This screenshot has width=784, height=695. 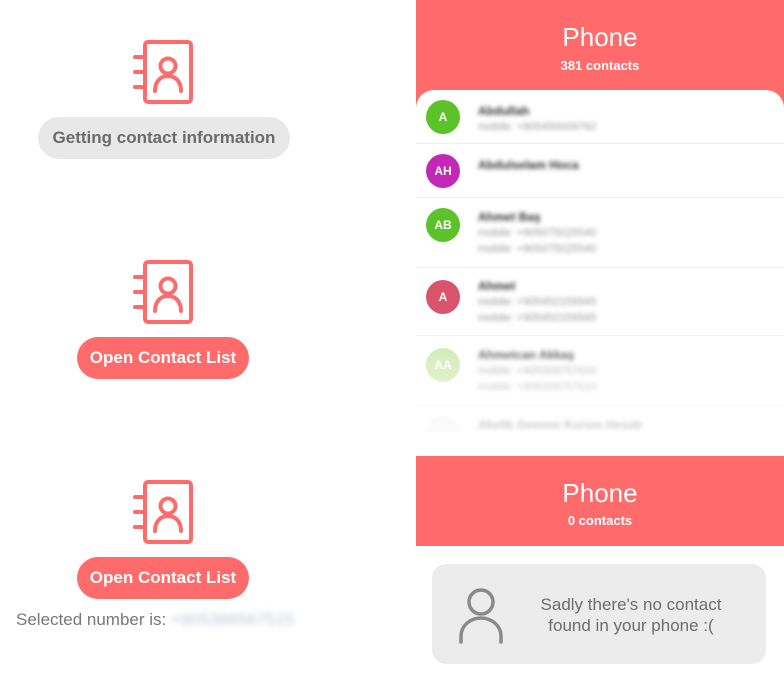 I want to click on avatar, so click(x=443, y=424).